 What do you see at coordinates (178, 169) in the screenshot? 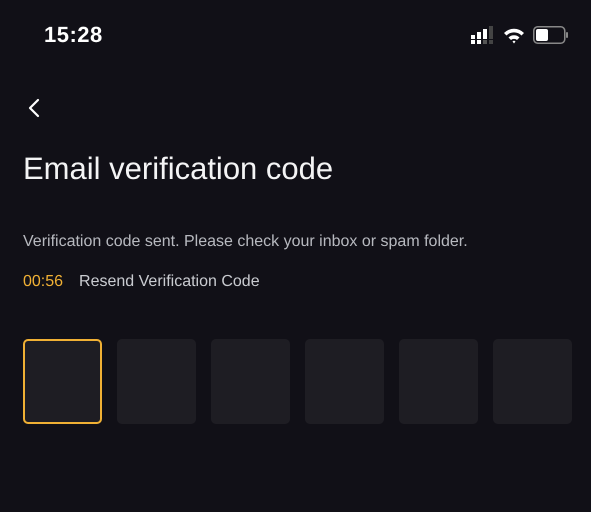
I see `page-title: Email verification code` at bounding box center [178, 169].